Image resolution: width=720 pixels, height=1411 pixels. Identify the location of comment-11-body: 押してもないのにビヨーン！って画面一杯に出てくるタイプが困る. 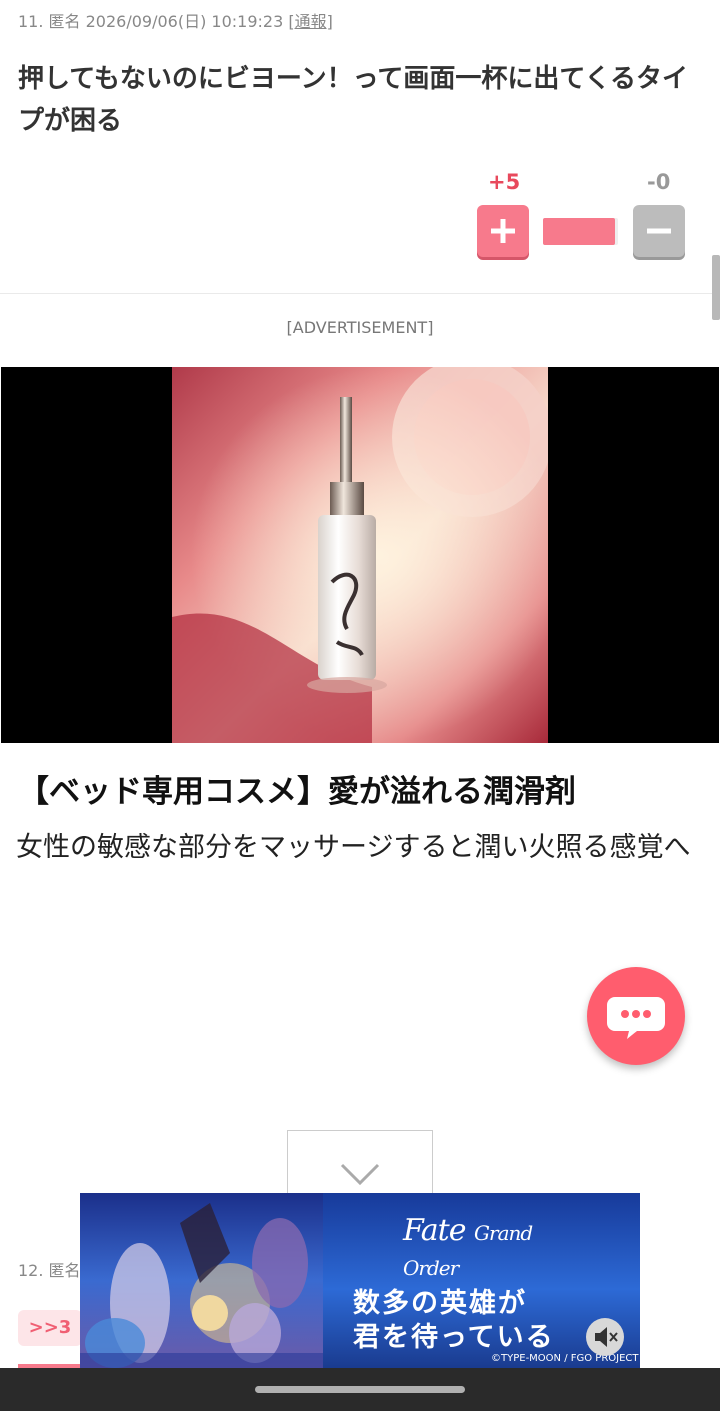
(353, 100).